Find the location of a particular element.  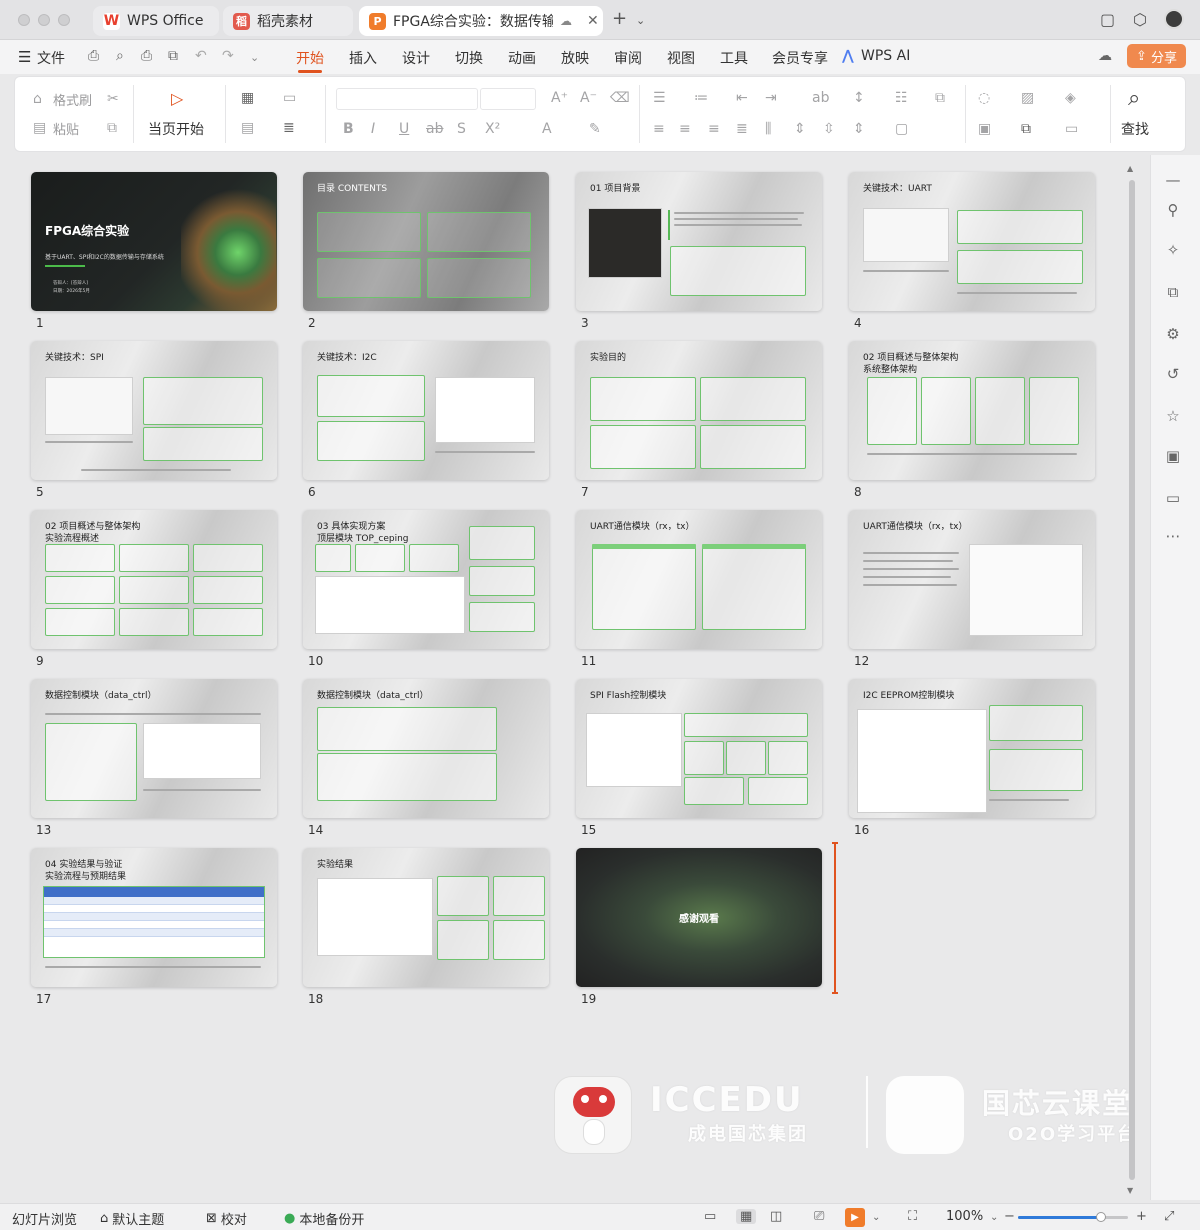

slide-thumbnail: 目录 CONTENTS is located at coordinates (426, 241).